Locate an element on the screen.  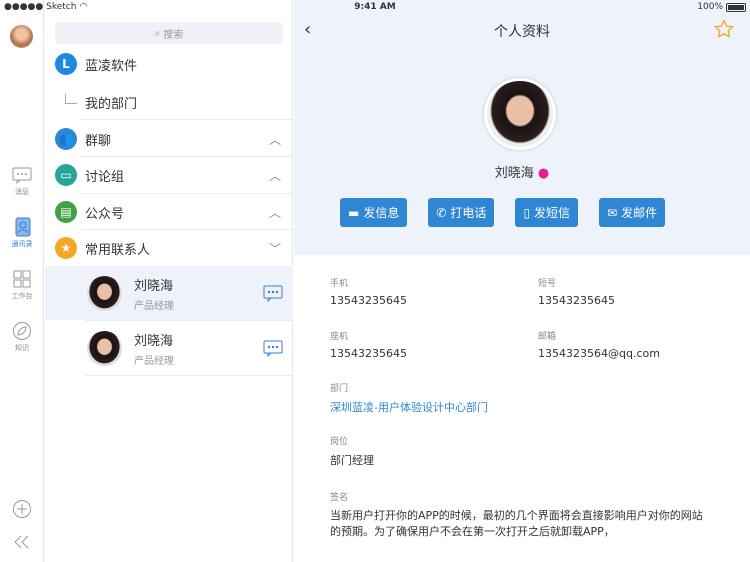
official-account-item: ▤ 公众号 ︿ is located at coordinates (169, 212).